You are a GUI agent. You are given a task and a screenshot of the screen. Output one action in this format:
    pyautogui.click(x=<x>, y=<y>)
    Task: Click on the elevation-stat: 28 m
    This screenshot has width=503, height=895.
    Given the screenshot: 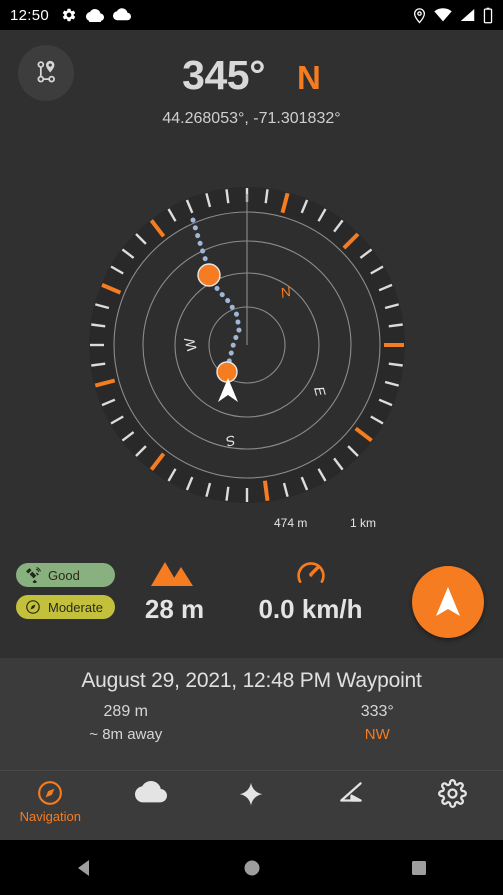 What is the action you would take?
    pyautogui.click(x=174, y=590)
    